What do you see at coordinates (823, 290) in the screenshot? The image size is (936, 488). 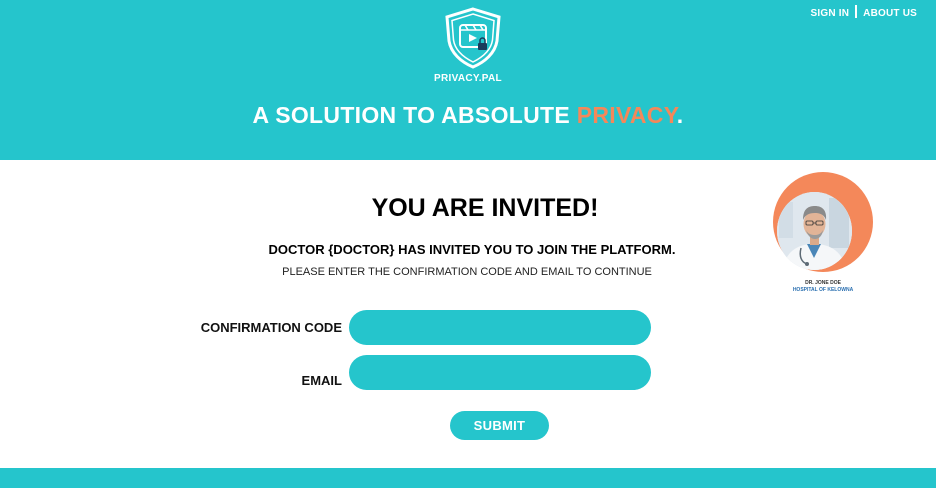 I see `doctor-hospital: HOSPITAL OF KELOWNA` at bounding box center [823, 290].